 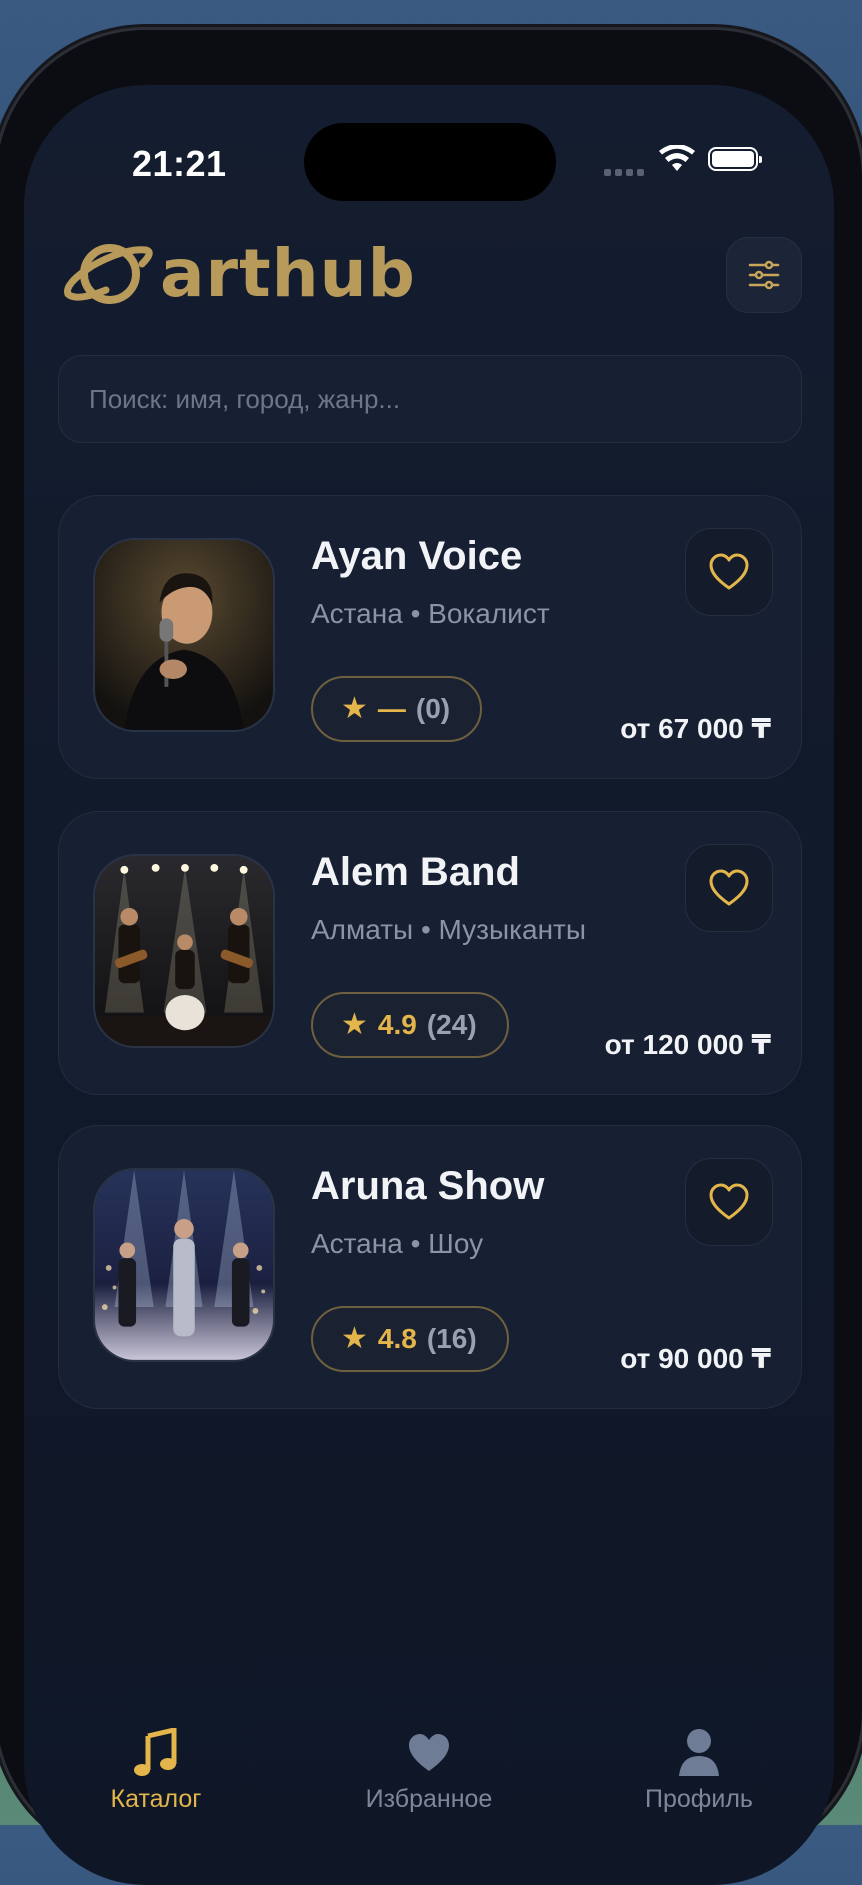 I want to click on user-icon, so click(x=699, y=1752).